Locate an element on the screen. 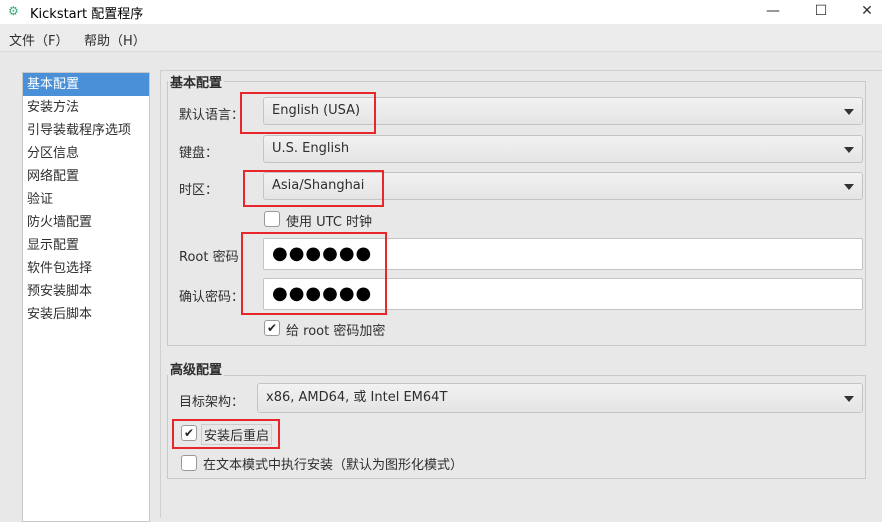 Image resolution: width=882 pixels, height=522 pixels. highlight-language is located at coordinates (308, 113).